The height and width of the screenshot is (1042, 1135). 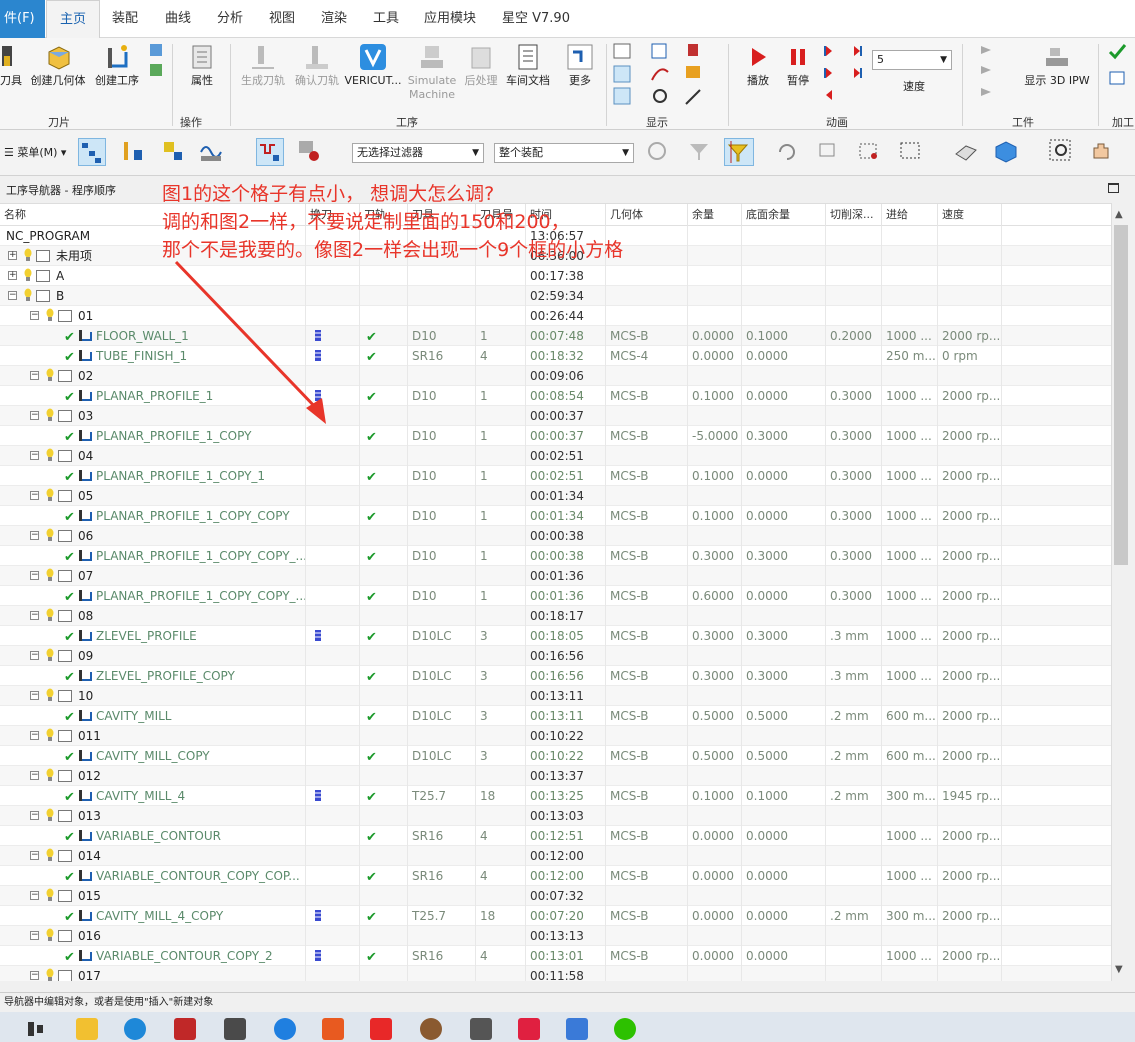 What do you see at coordinates (58, 65) in the screenshot?
I see `create-geometry-button: 创建几何体` at bounding box center [58, 65].